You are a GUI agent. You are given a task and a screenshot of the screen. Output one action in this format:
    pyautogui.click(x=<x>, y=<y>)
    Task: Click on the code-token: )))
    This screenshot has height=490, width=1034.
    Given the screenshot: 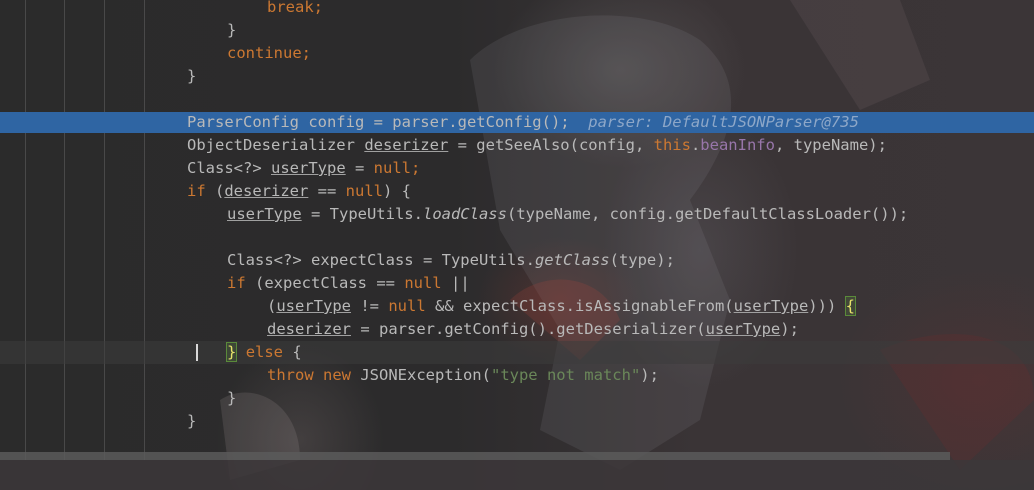 What is the action you would take?
    pyautogui.click(x=827, y=306)
    